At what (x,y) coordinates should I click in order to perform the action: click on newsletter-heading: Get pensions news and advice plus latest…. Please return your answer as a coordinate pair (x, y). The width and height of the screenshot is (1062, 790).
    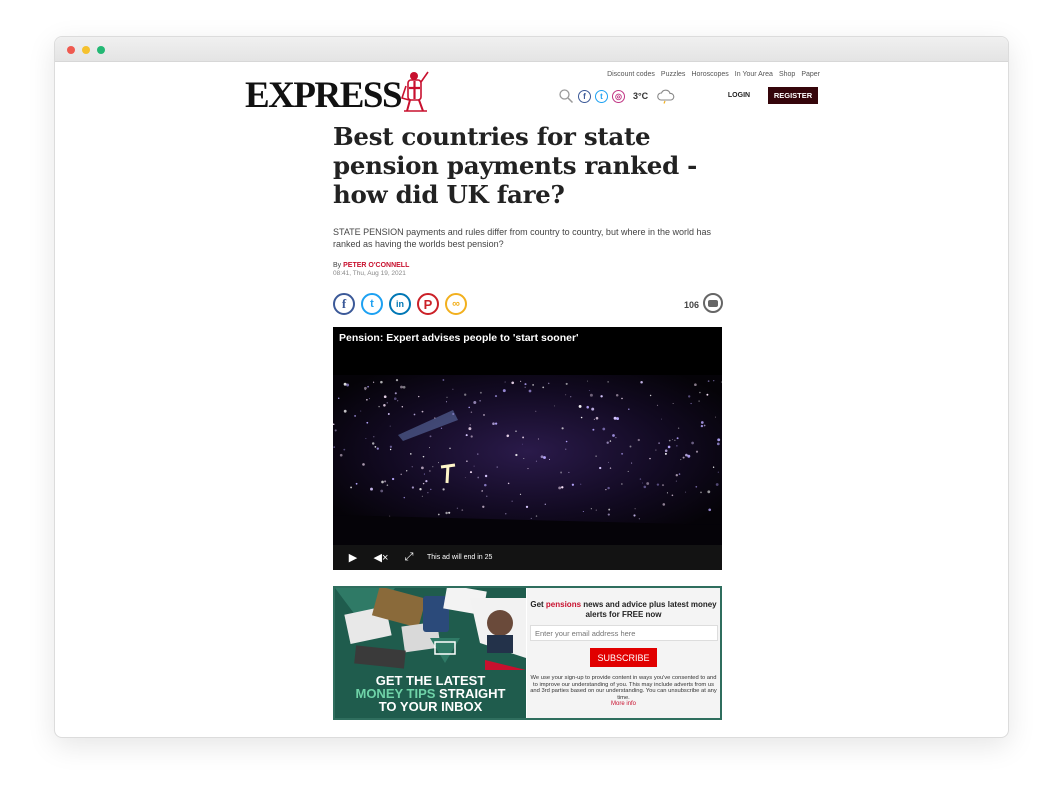
    Looking at the image, I should click on (623, 610).